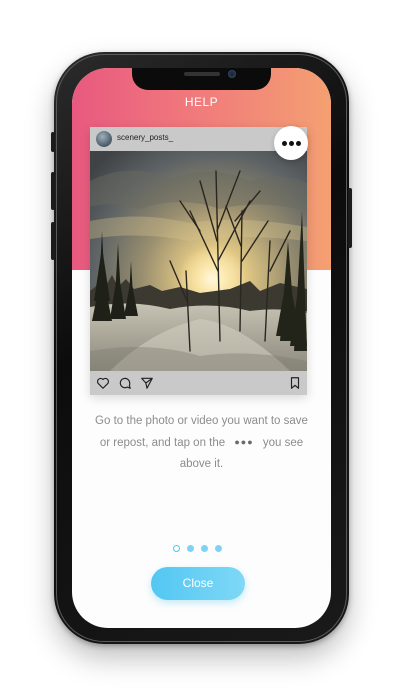 The height and width of the screenshot is (698, 403). Describe the element at coordinates (201, 464) in the screenshot. I see `instruction-line-3: above it.` at that location.